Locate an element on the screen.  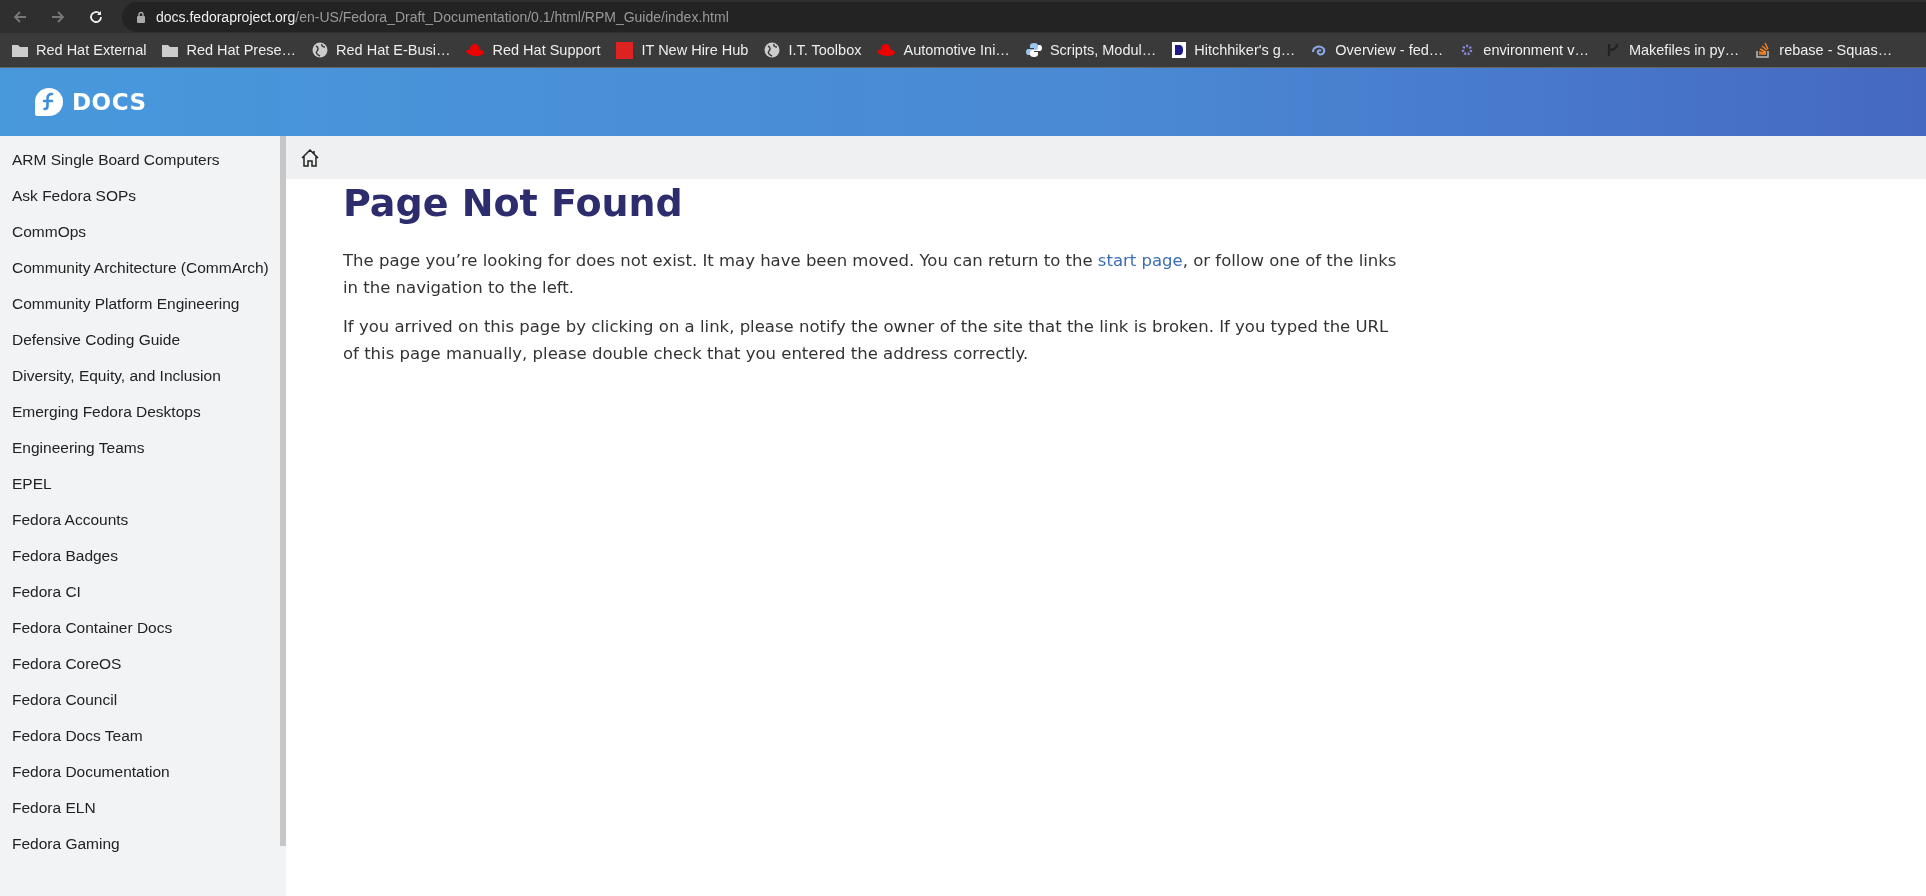
lock-icon is located at coordinates (141, 16).